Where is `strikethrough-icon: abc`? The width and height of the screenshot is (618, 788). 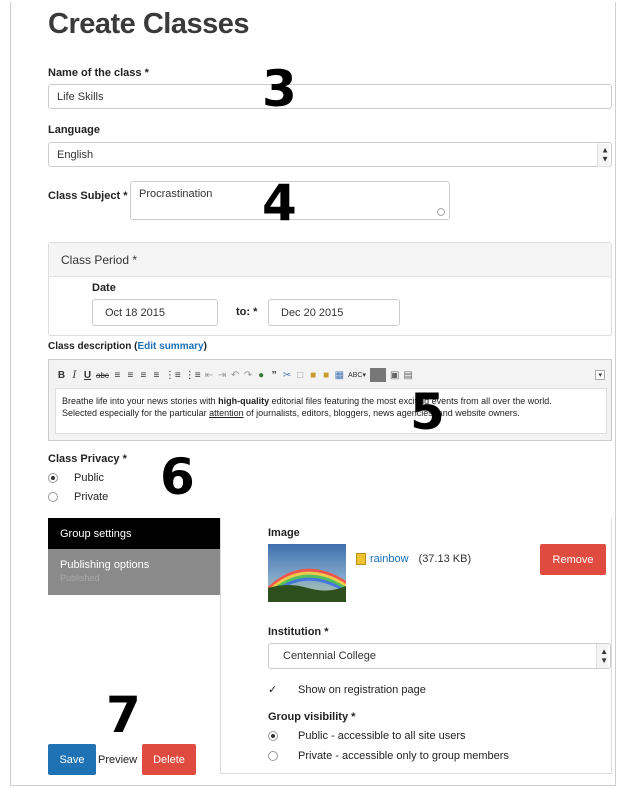 strikethrough-icon: abc is located at coordinates (102, 375).